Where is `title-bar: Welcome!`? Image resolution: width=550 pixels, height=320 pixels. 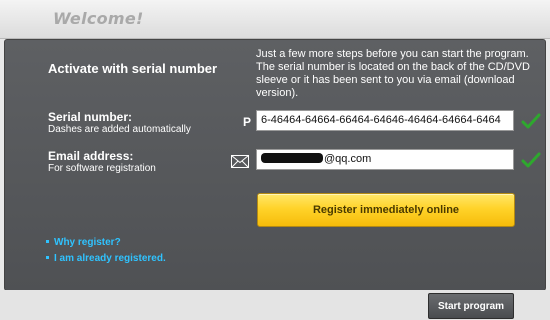
title-bar: Welcome! is located at coordinates (275, 19).